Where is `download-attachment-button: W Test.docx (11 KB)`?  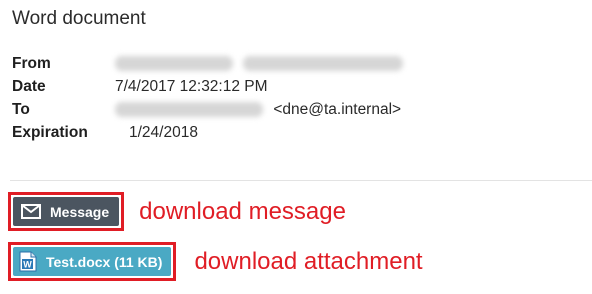 download-attachment-button: W Test.docx (11 KB) is located at coordinates (92, 261).